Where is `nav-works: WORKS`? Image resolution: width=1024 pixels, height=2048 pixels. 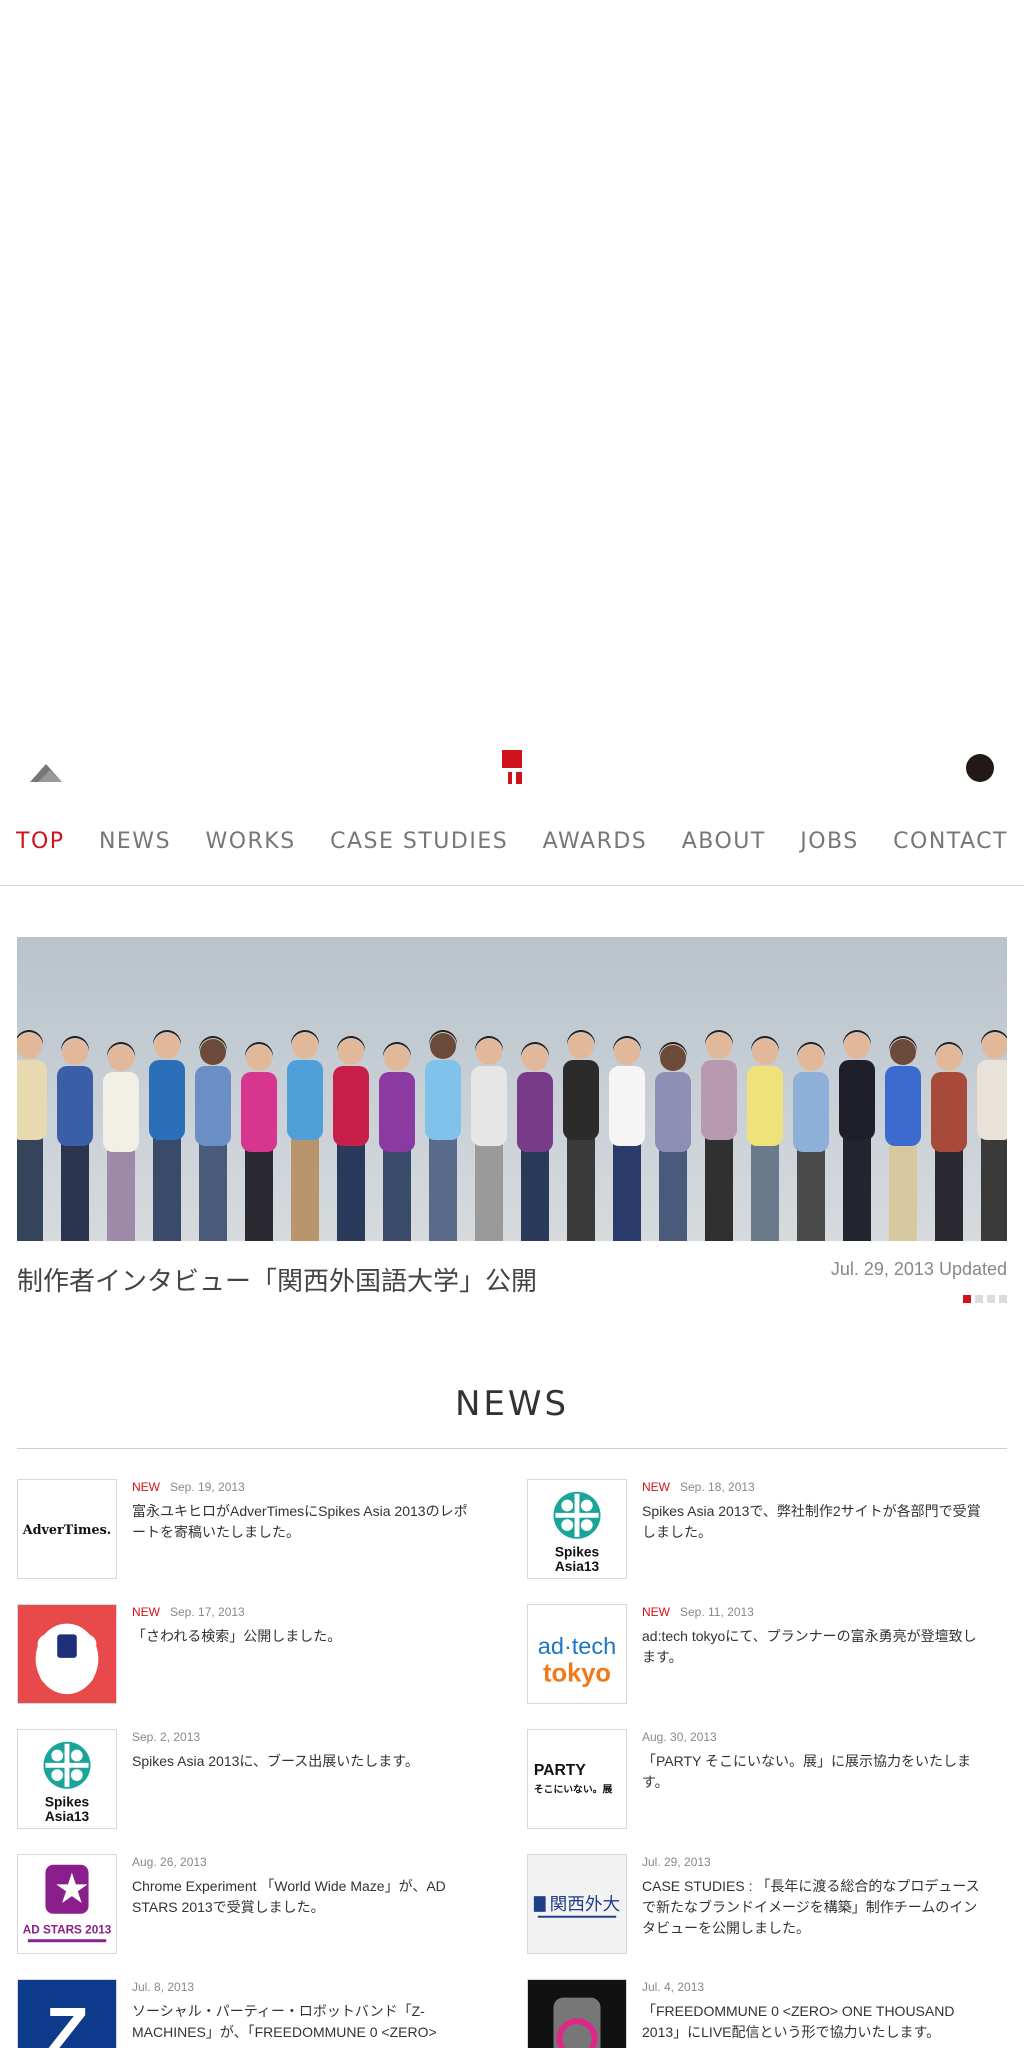
nav-works: WORKS is located at coordinates (250, 842).